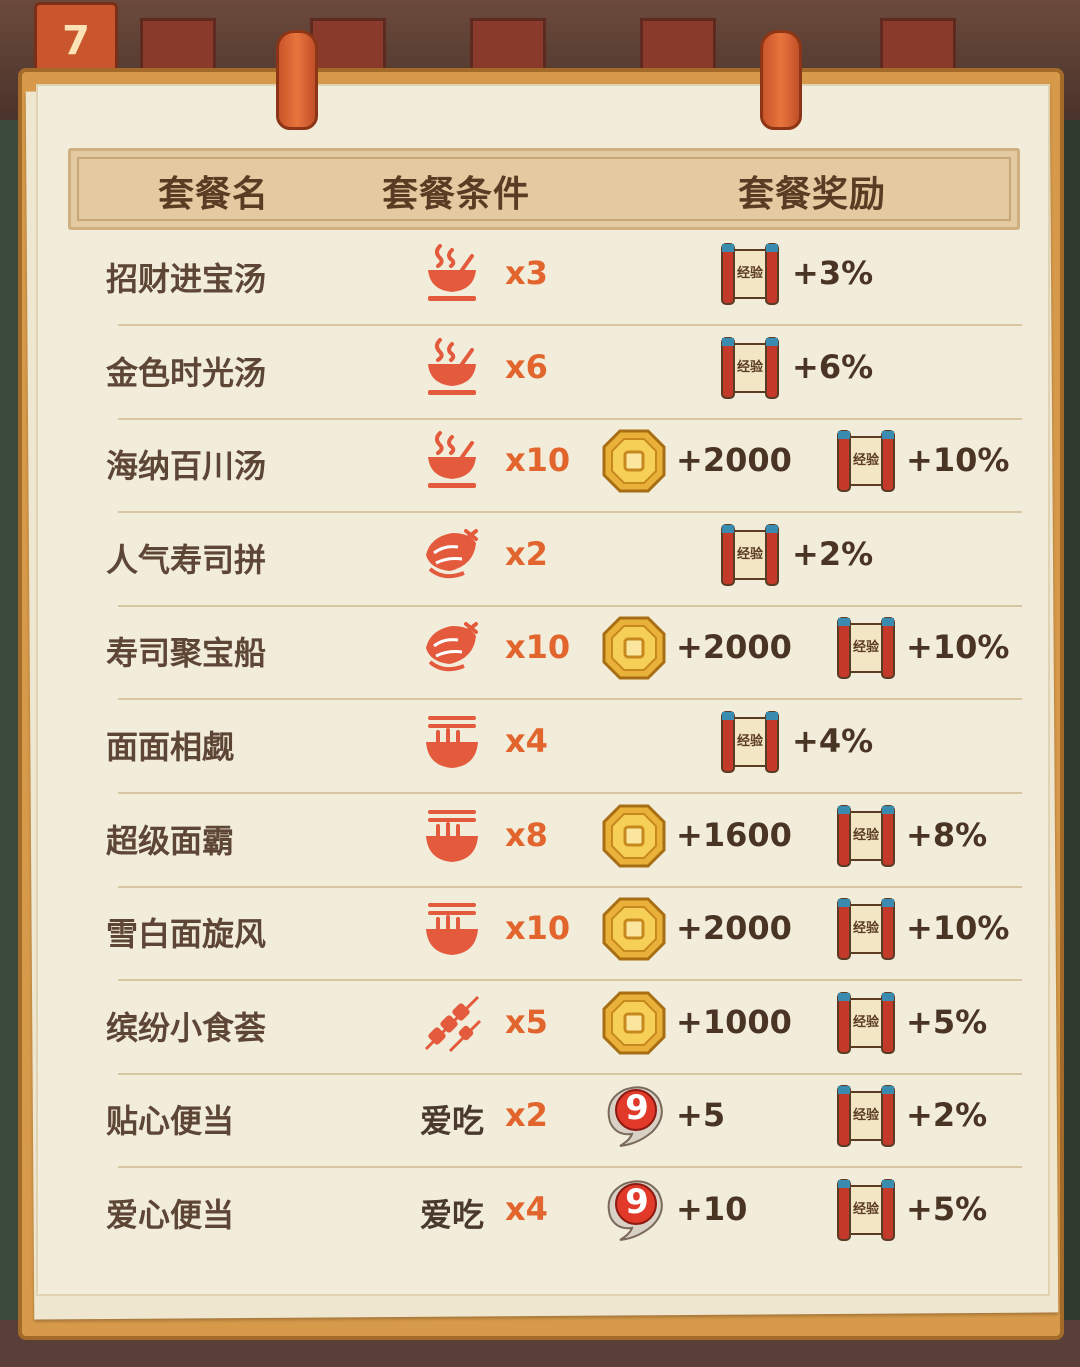 This screenshot has height=1367, width=1080. I want to click on table-row: 雪白面旋风 x10 +2000 经验 +10%, so click(540, 934).